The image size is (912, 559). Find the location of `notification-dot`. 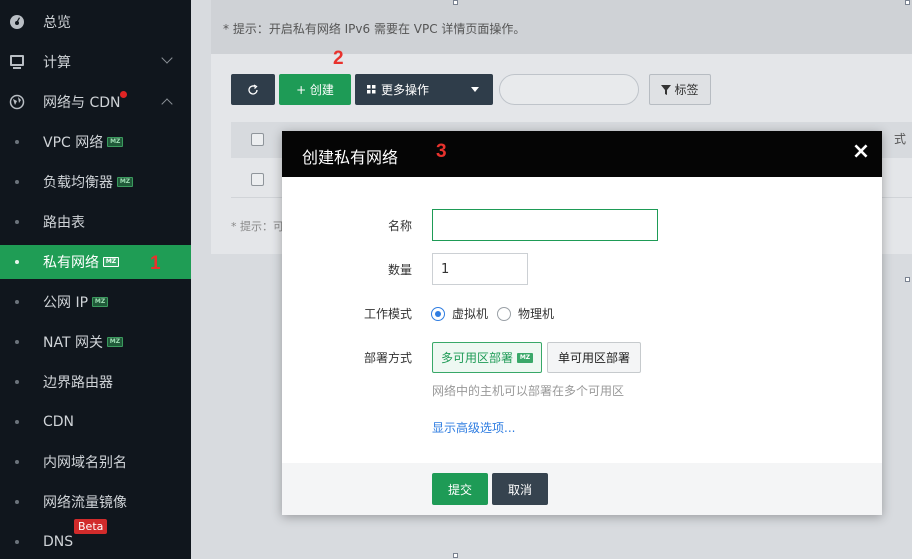

notification-dot is located at coordinates (123, 94).